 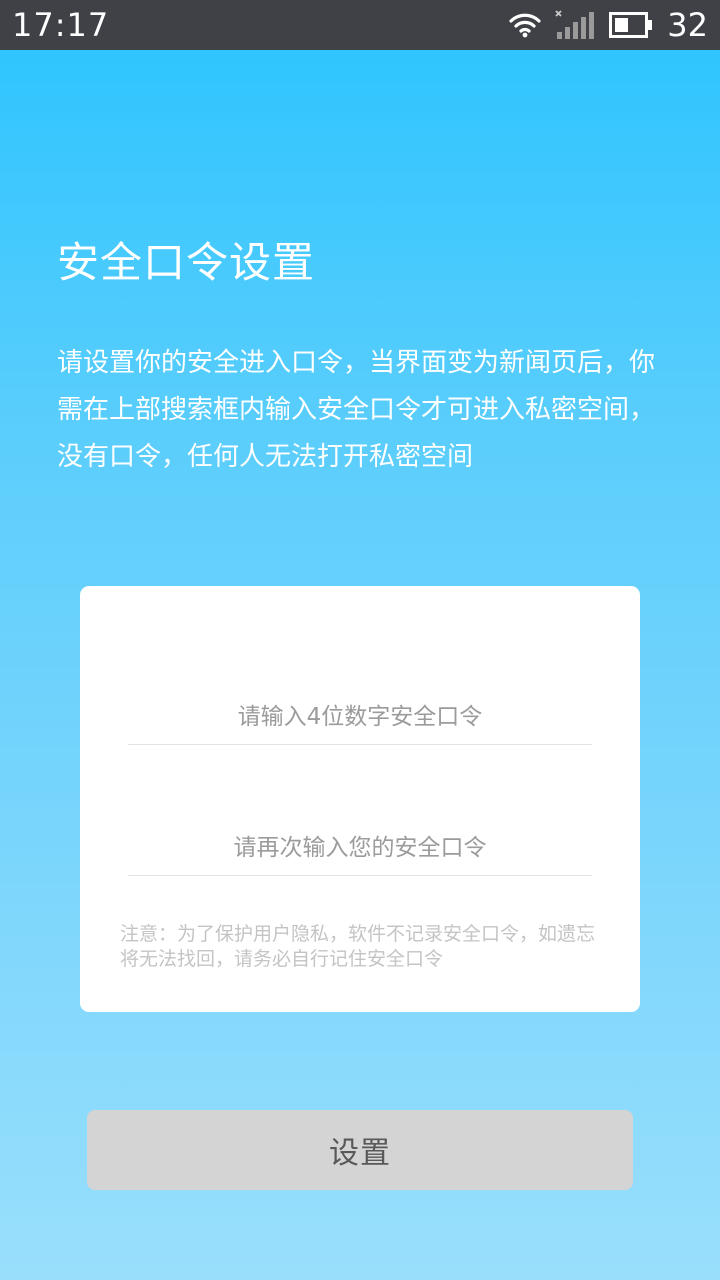 I want to click on confirm-passcode-field, so click(x=360, y=848).